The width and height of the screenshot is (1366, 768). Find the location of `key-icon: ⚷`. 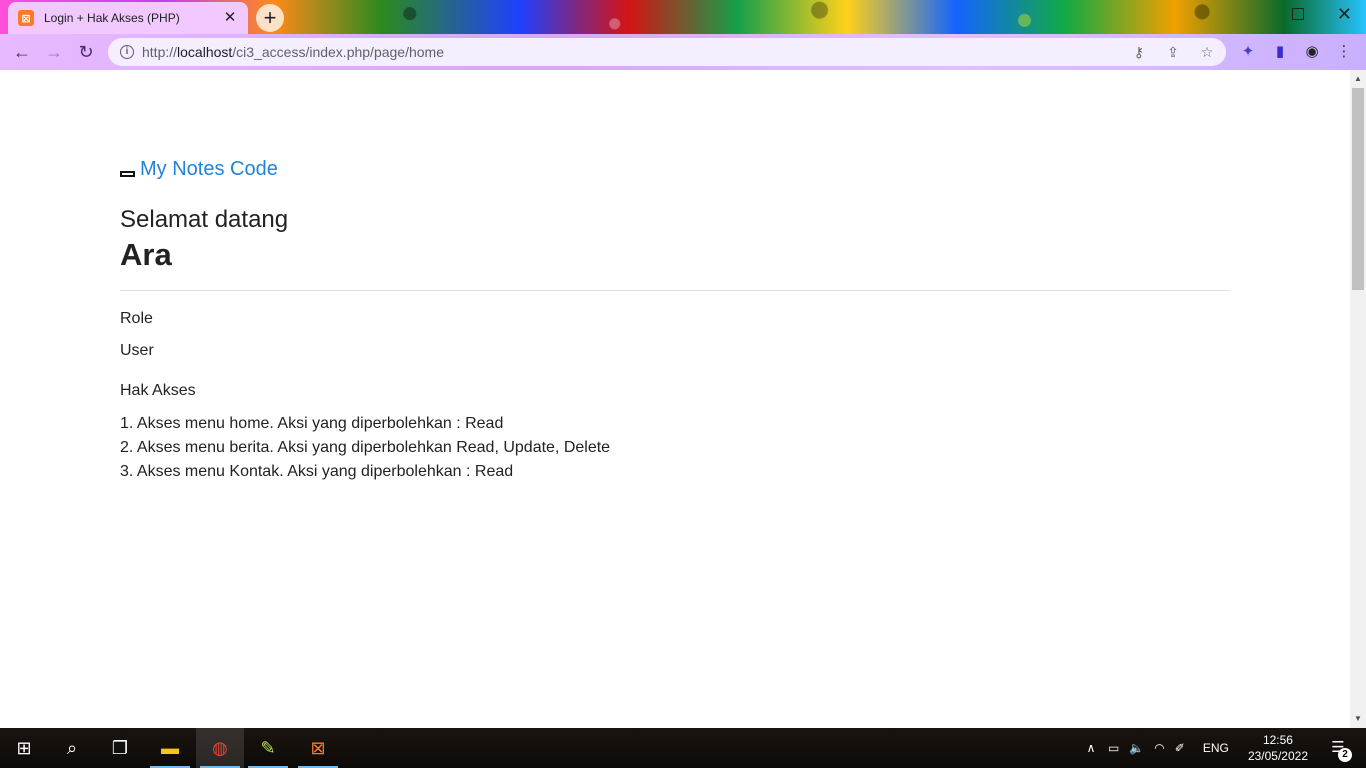

key-icon: ⚷ is located at coordinates (1139, 52).